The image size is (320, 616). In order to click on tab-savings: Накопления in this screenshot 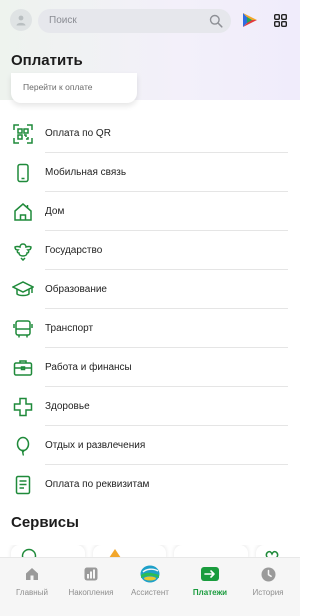, I will do `click(91, 585)`.